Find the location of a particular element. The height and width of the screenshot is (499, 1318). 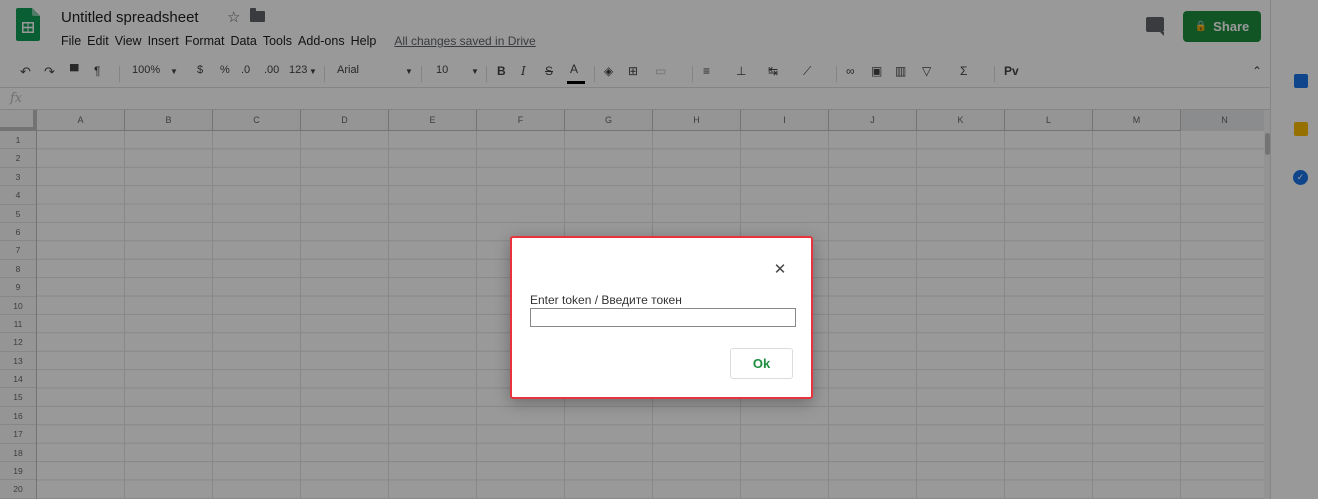

close-icon: ✕ is located at coordinates (780, 270).